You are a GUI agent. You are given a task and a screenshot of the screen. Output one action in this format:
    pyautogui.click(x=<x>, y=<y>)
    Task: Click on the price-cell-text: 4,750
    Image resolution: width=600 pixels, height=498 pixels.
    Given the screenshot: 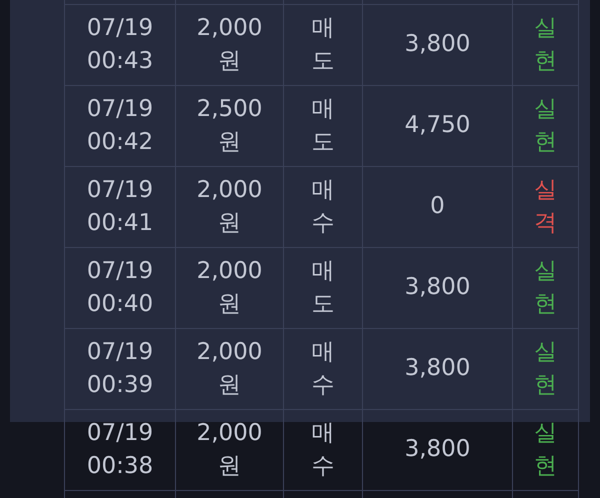 What is the action you would take?
    pyautogui.click(x=437, y=125)
    